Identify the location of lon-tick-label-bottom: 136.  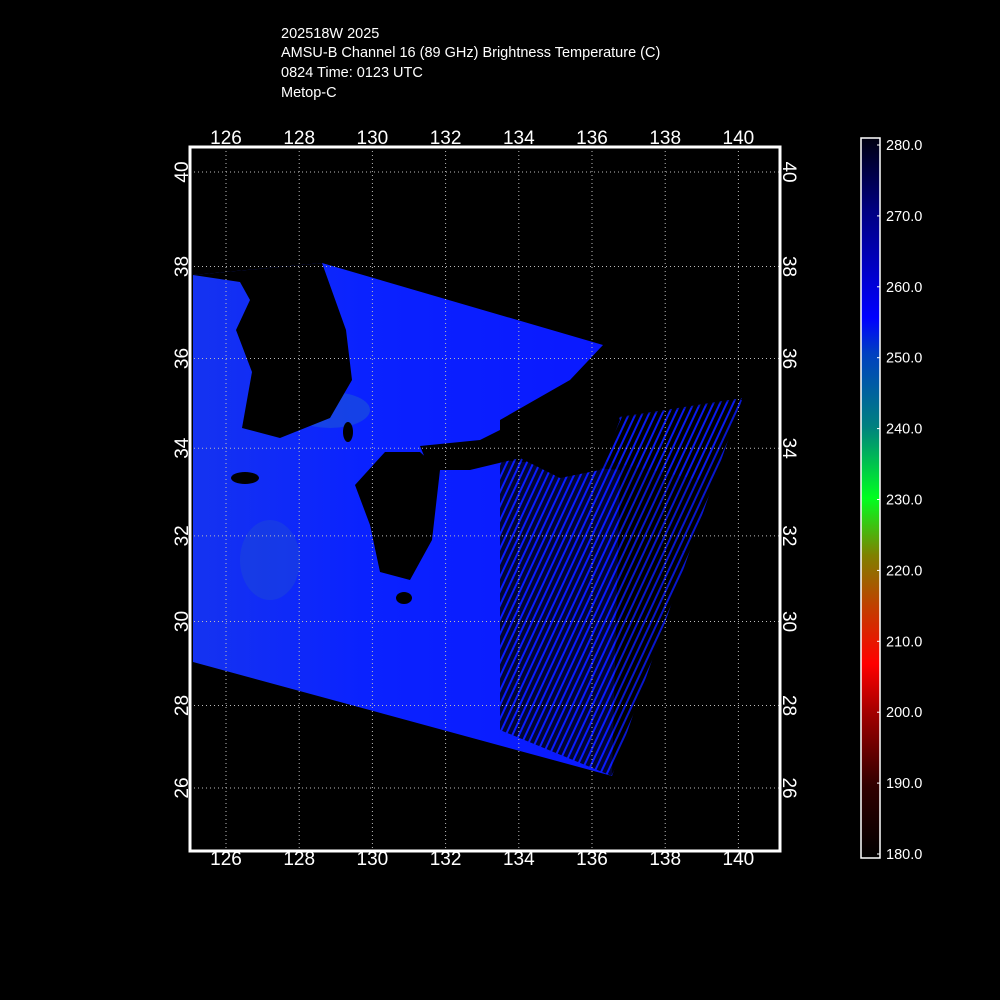
(592, 859).